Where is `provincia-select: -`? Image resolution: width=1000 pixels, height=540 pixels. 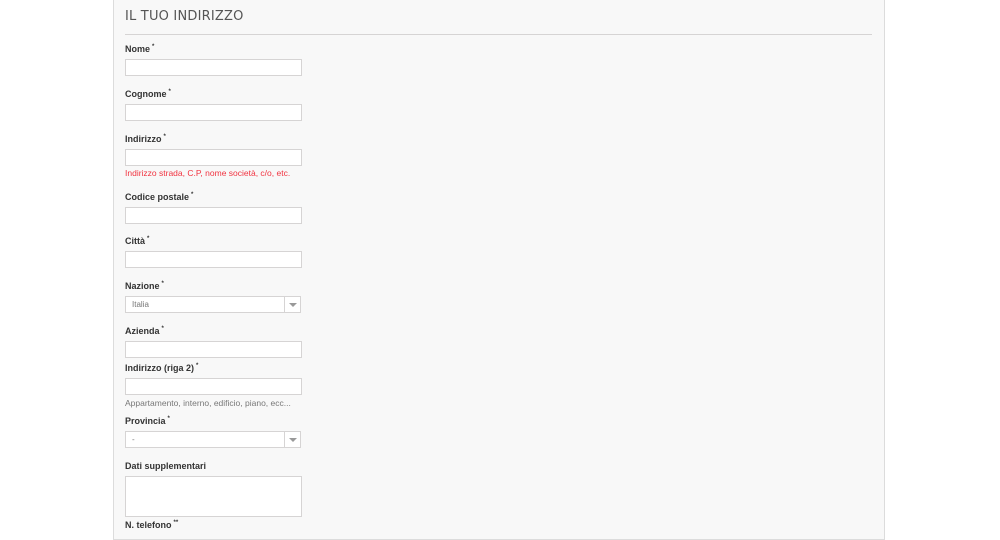
provincia-select: - is located at coordinates (213, 439).